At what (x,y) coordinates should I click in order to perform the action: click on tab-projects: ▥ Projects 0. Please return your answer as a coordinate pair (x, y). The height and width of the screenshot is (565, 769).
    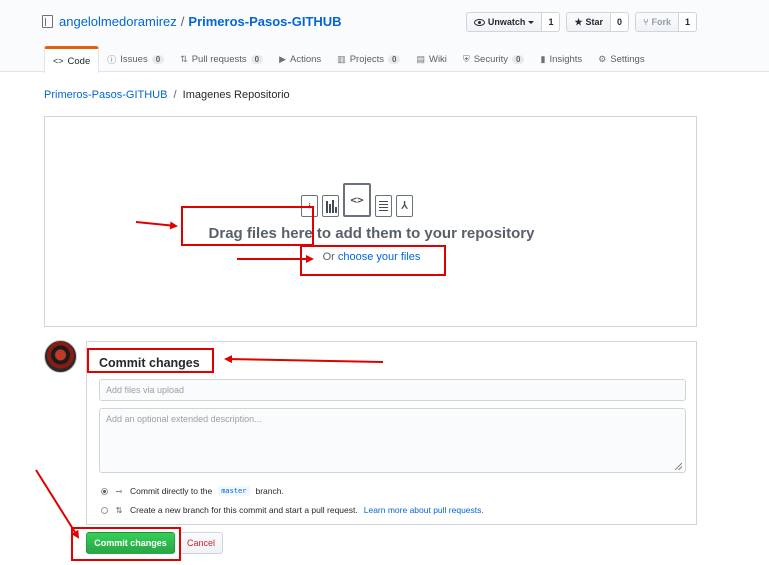
    Looking at the image, I should click on (368, 59).